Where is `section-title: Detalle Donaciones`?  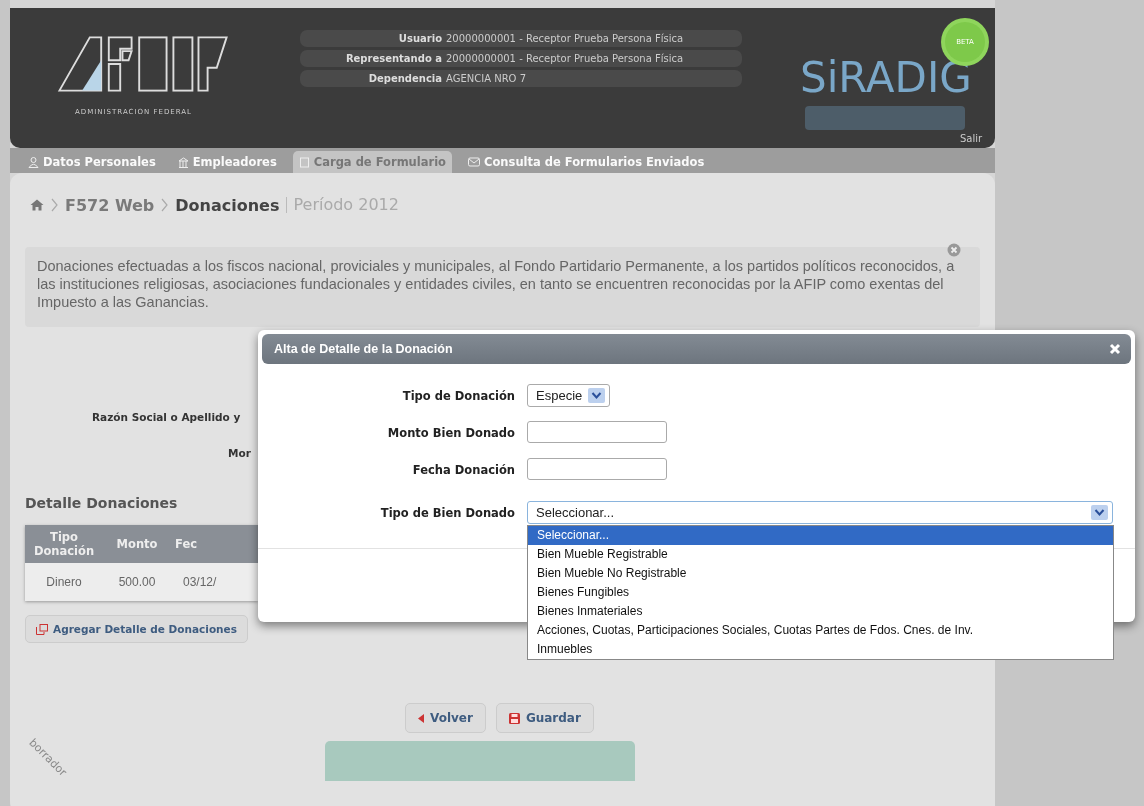 section-title: Detalle Donaciones is located at coordinates (102, 503).